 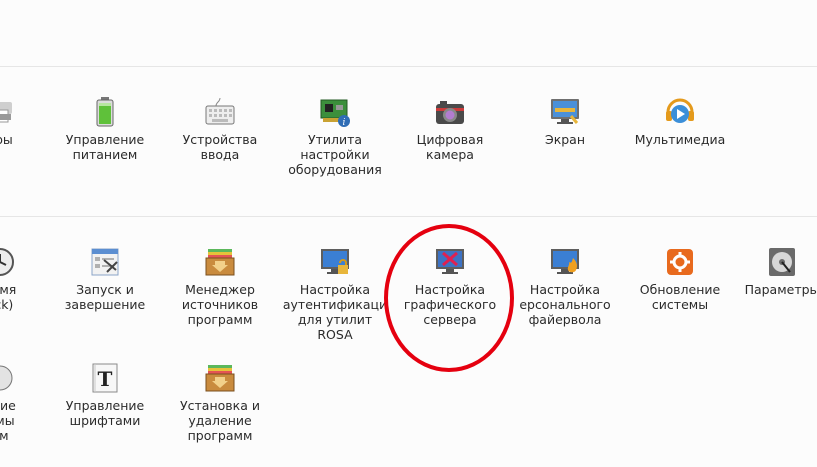 I want to click on divider-middle, so click(x=408, y=216).